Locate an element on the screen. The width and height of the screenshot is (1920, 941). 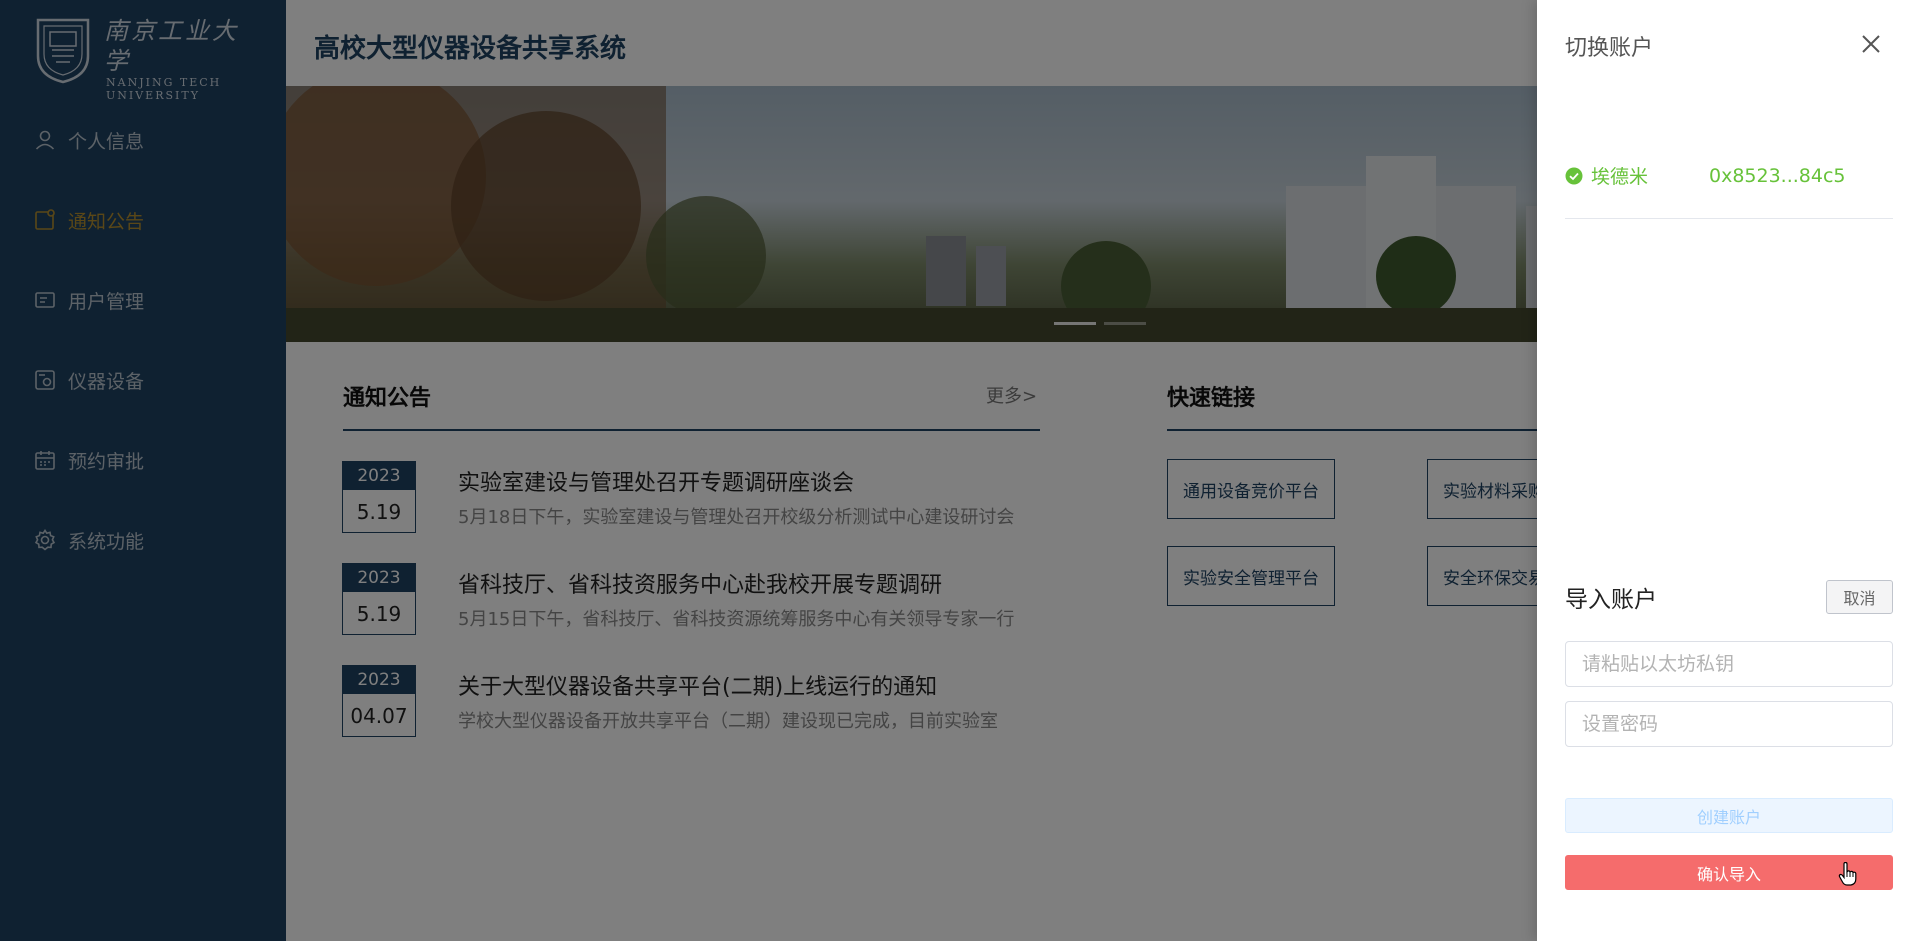
hand-cursor-icon is located at coordinates (1847, 874).